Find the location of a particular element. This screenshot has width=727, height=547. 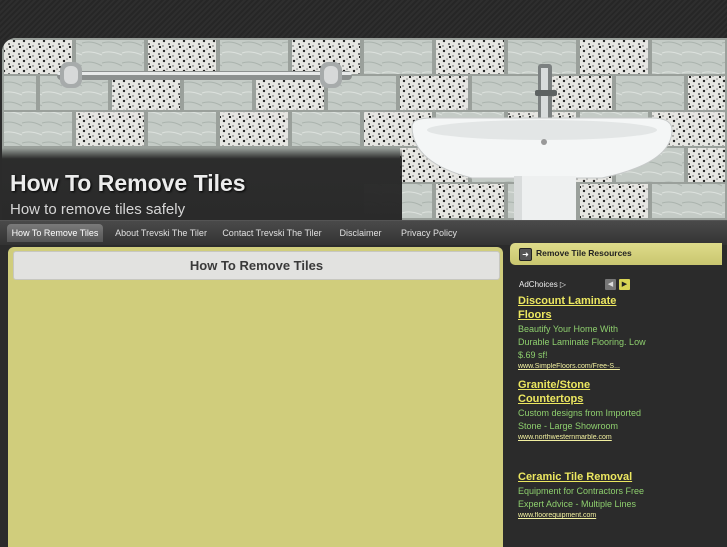

ad-url-link: www.floorequipment.com is located at coordinates (583, 515).